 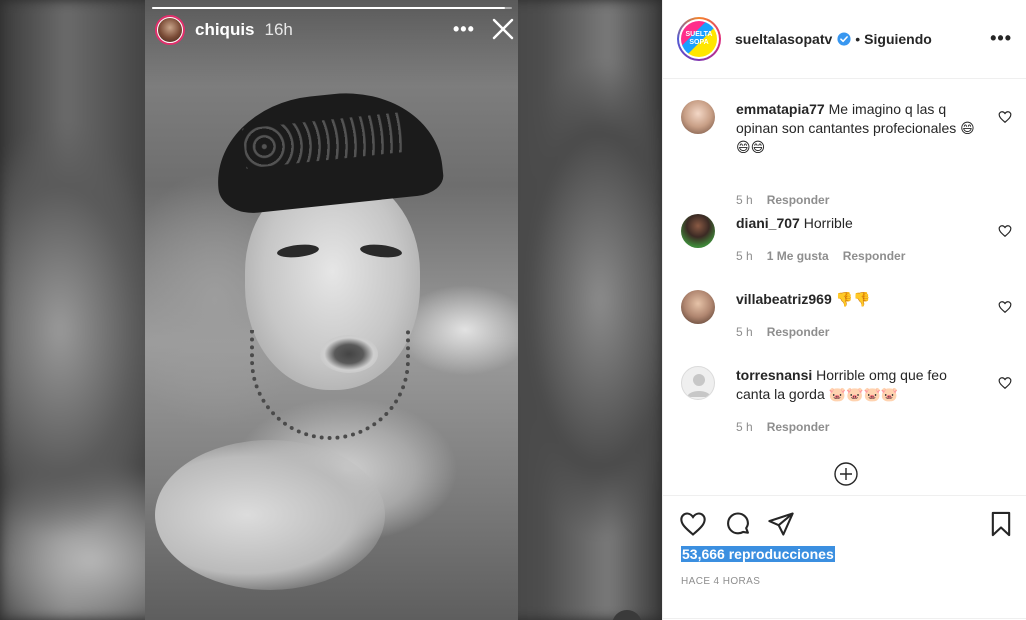 What do you see at coordinates (693, 524) in the screenshot?
I see `like-heart-icon` at bounding box center [693, 524].